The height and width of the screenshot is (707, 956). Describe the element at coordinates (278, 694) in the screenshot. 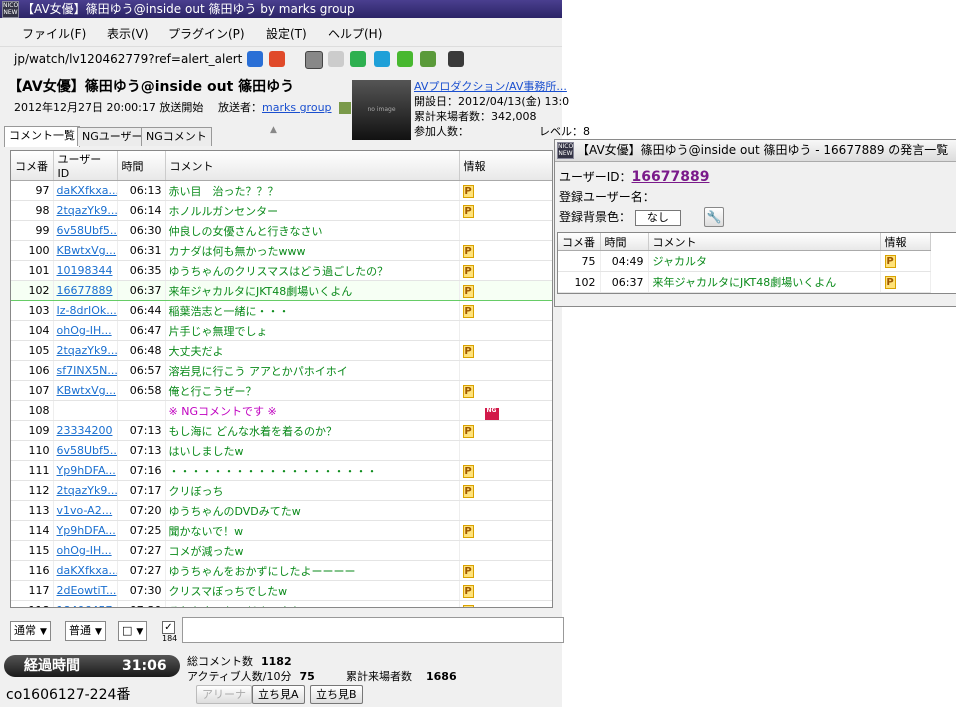

I see `stand-a-button: 立ち見A` at that location.